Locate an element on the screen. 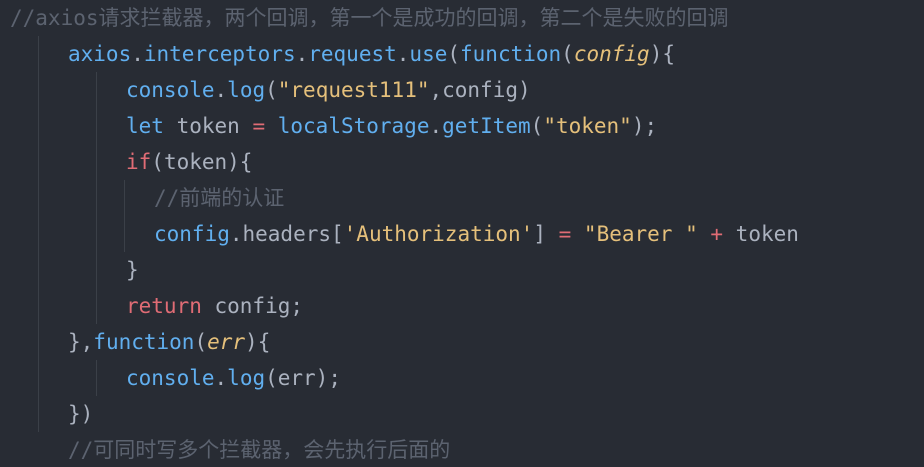  code-token: err is located at coordinates (226, 342).